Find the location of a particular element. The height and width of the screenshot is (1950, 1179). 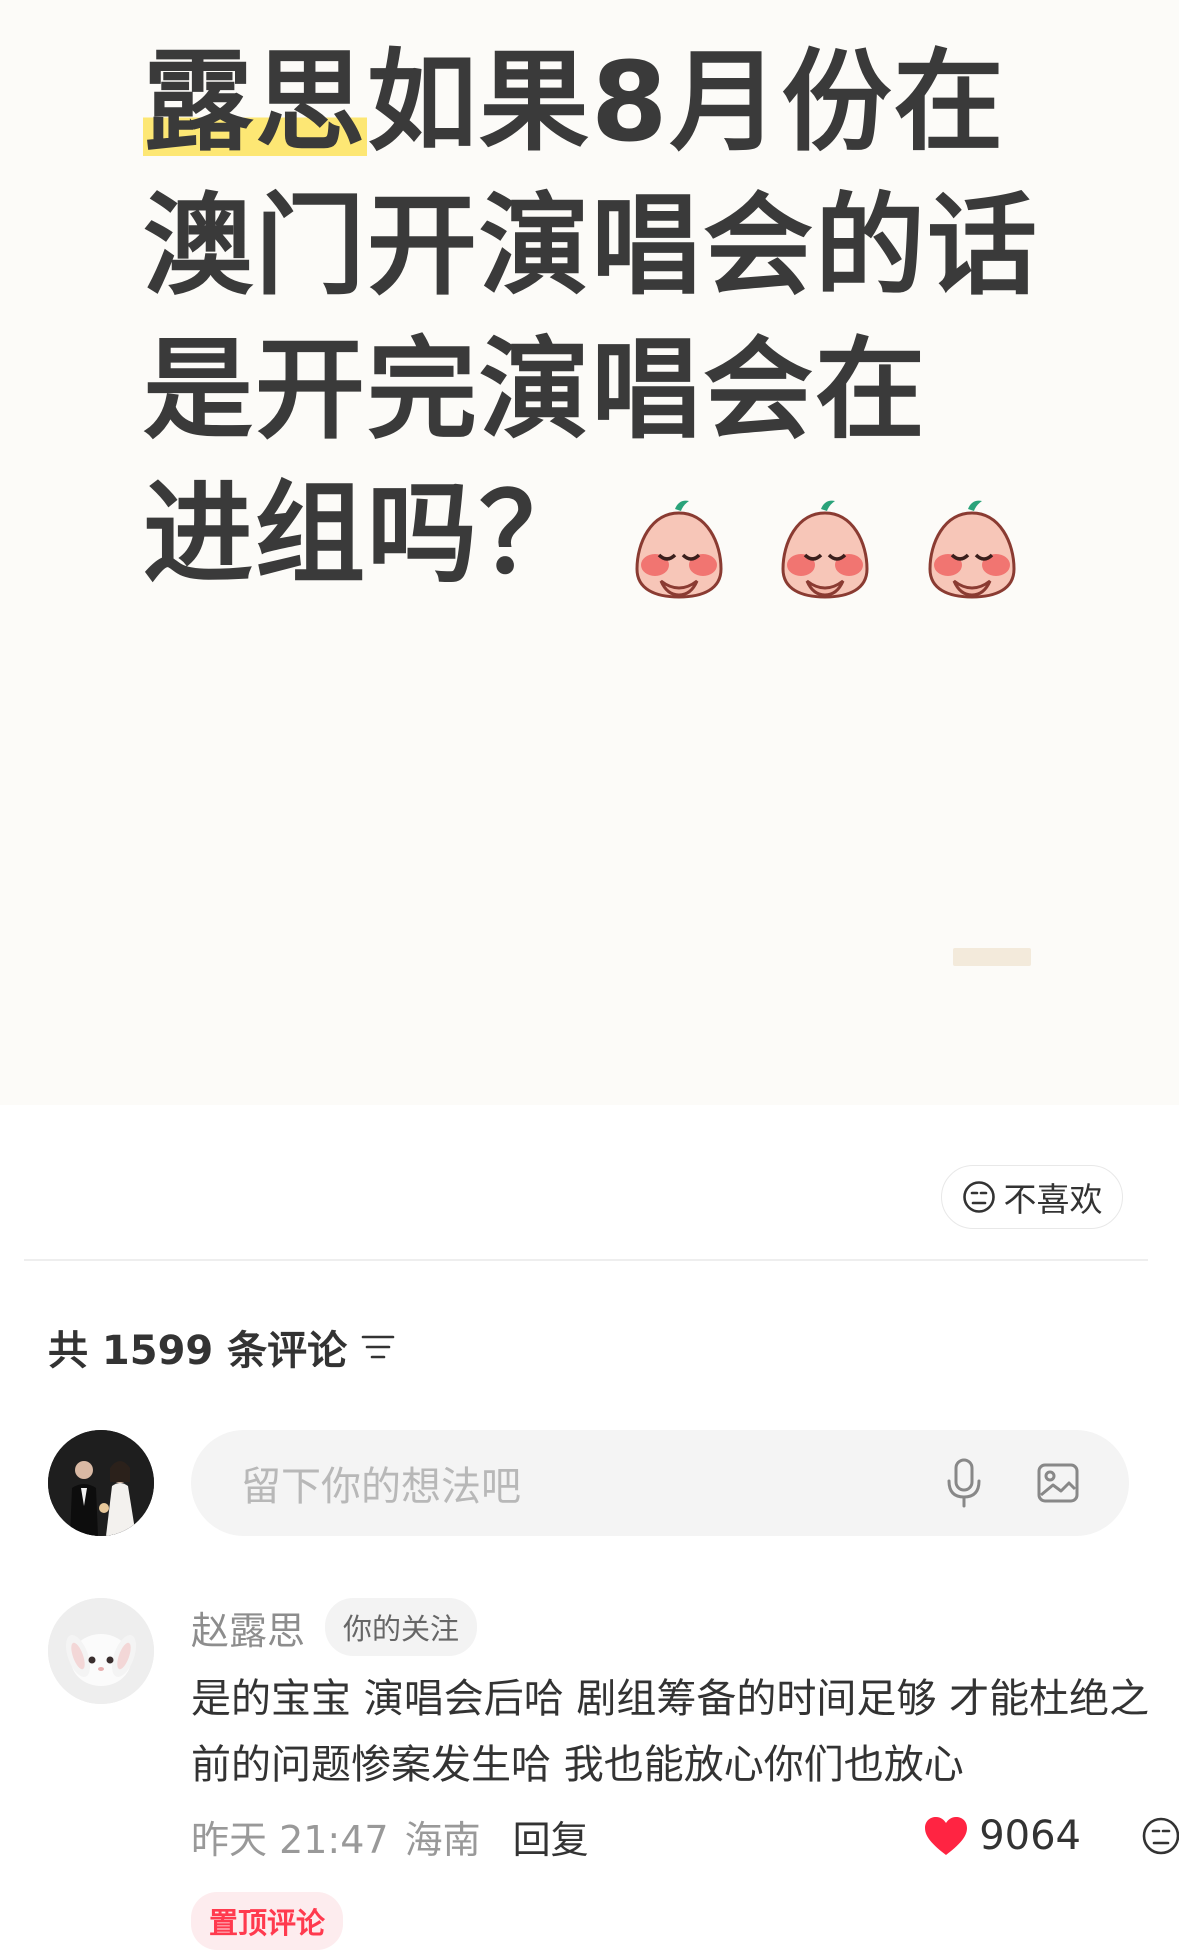

bunny-avatar-image is located at coordinates (101, 1651).